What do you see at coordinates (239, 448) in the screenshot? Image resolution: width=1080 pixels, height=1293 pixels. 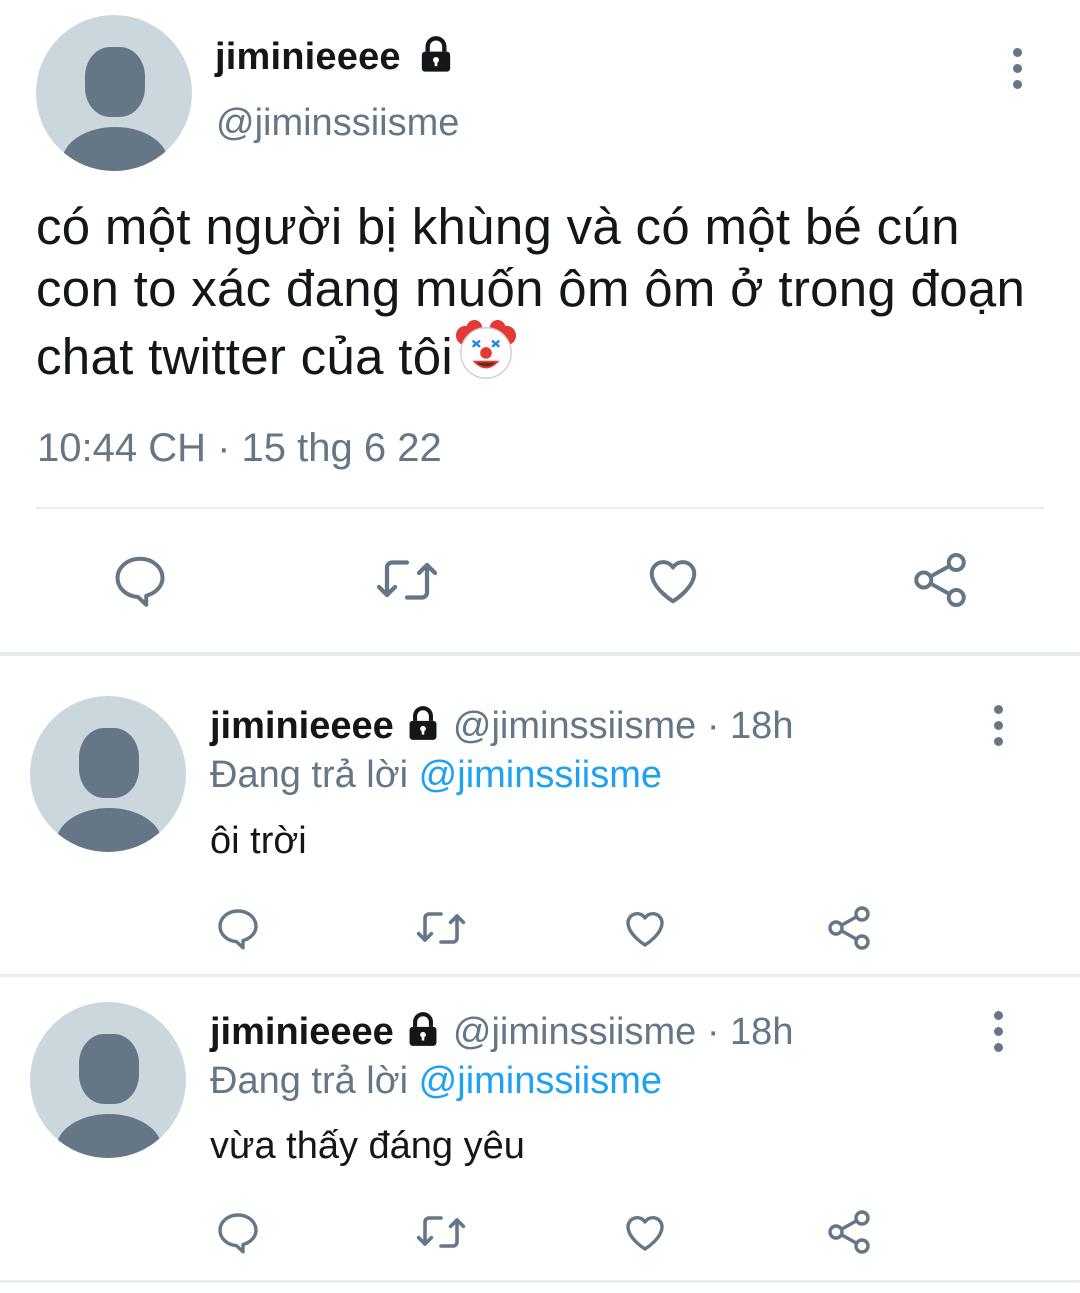 I see `tweet-timestamp: 10:44 CH · 15 thg 6 22` at bounding box center [239, 448].